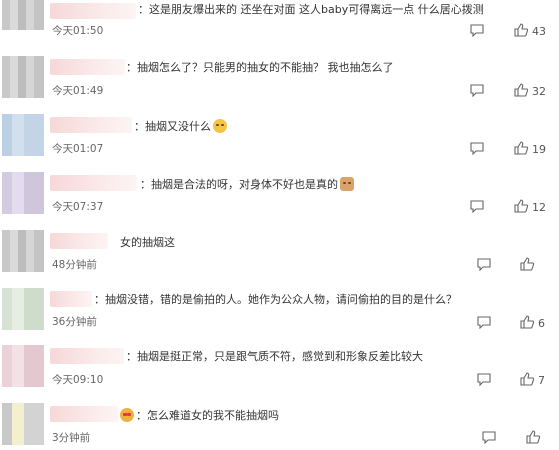  I want to click on comment-text: ：怎么难道女的我不能抽烟吗, so click(199, 415).